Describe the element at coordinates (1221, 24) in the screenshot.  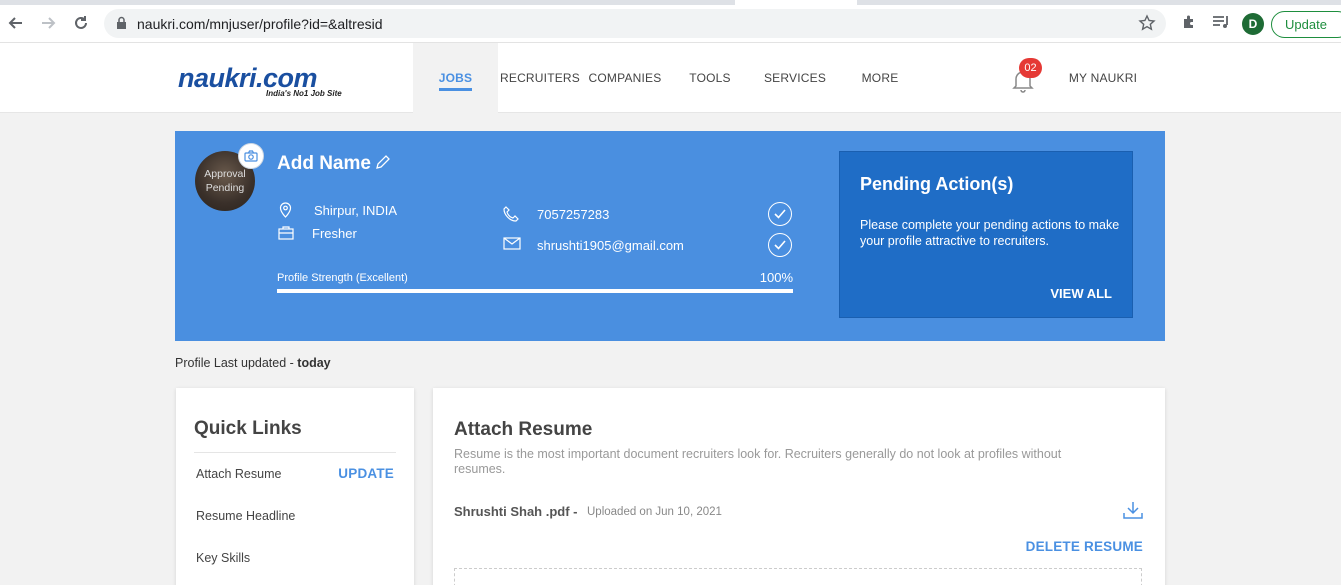
I see `media-queue-icon` at that location.